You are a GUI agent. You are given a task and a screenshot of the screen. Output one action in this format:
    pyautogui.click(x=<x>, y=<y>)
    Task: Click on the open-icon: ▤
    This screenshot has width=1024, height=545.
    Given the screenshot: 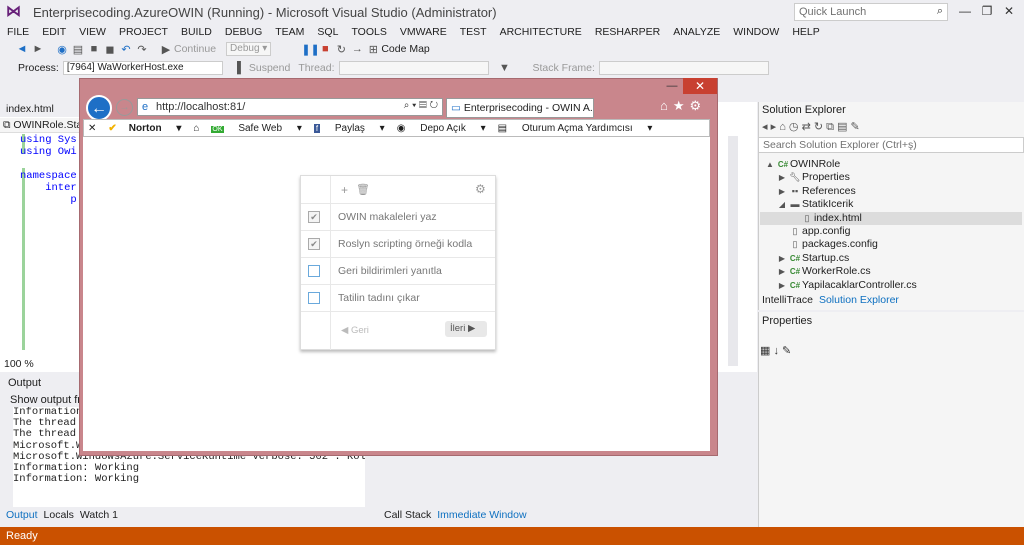 What is the action you would take?
    pyautogui.click(x=78, y=49)
    